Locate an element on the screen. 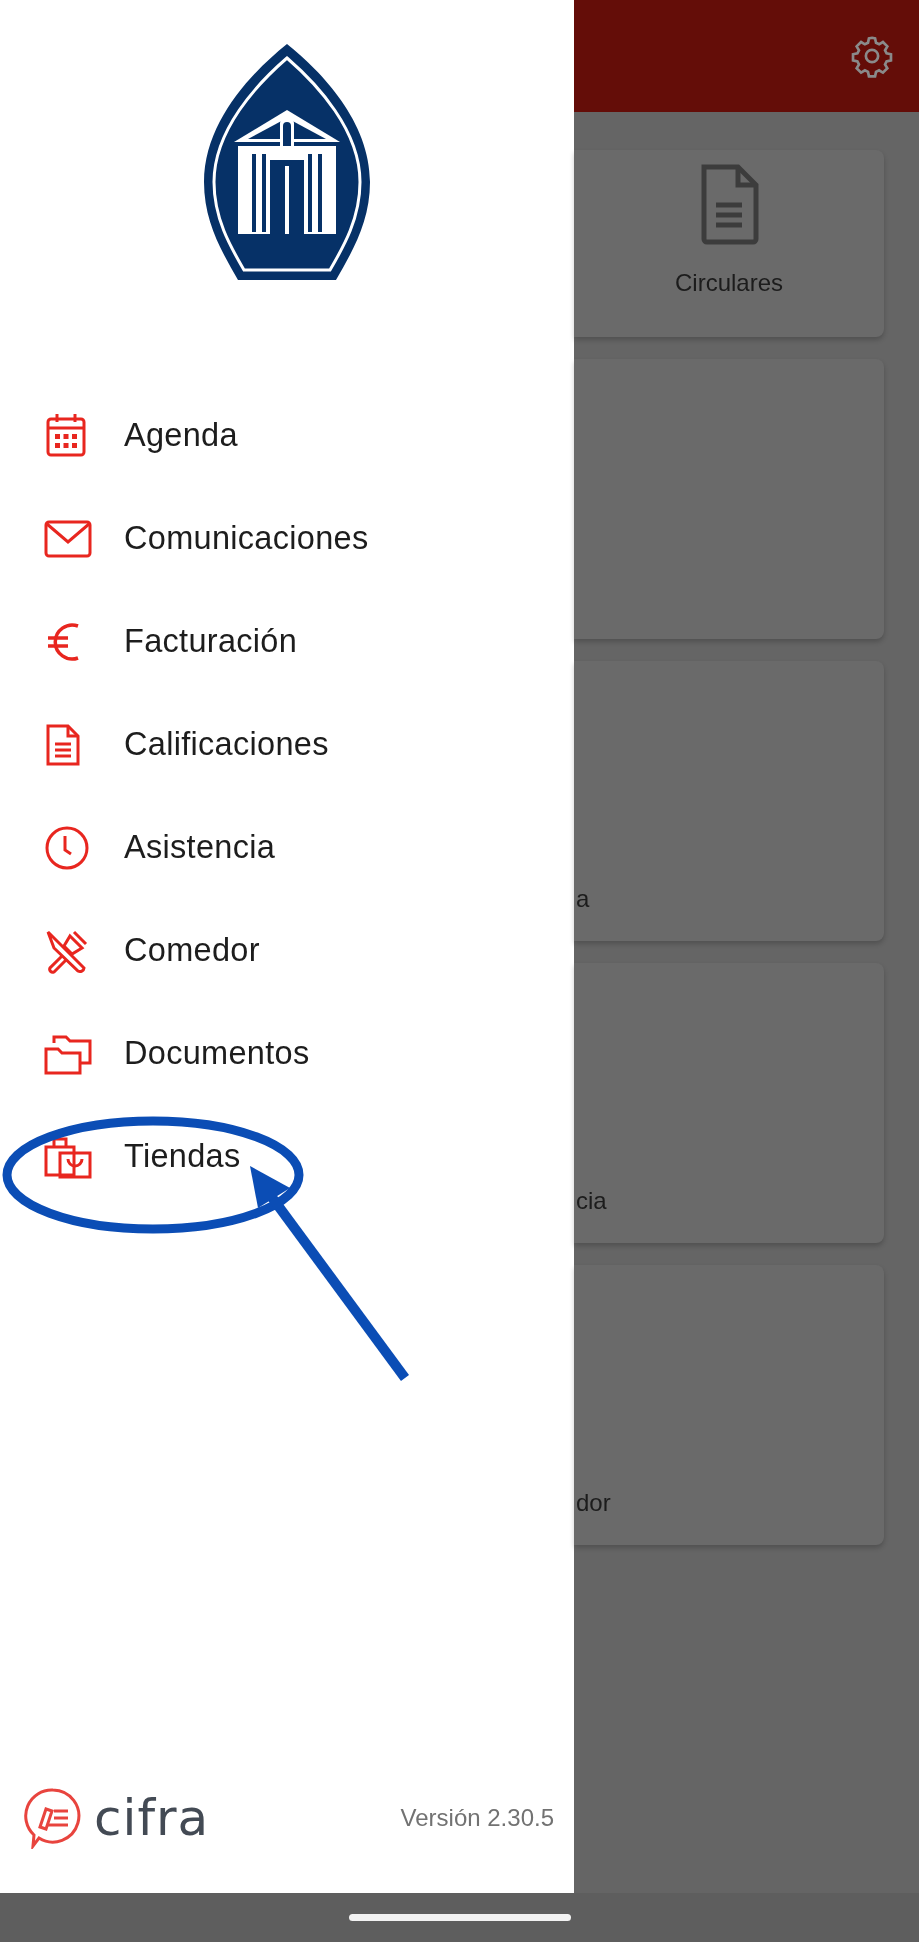  menu-item: Agenda is located at coordinates (287, 435).